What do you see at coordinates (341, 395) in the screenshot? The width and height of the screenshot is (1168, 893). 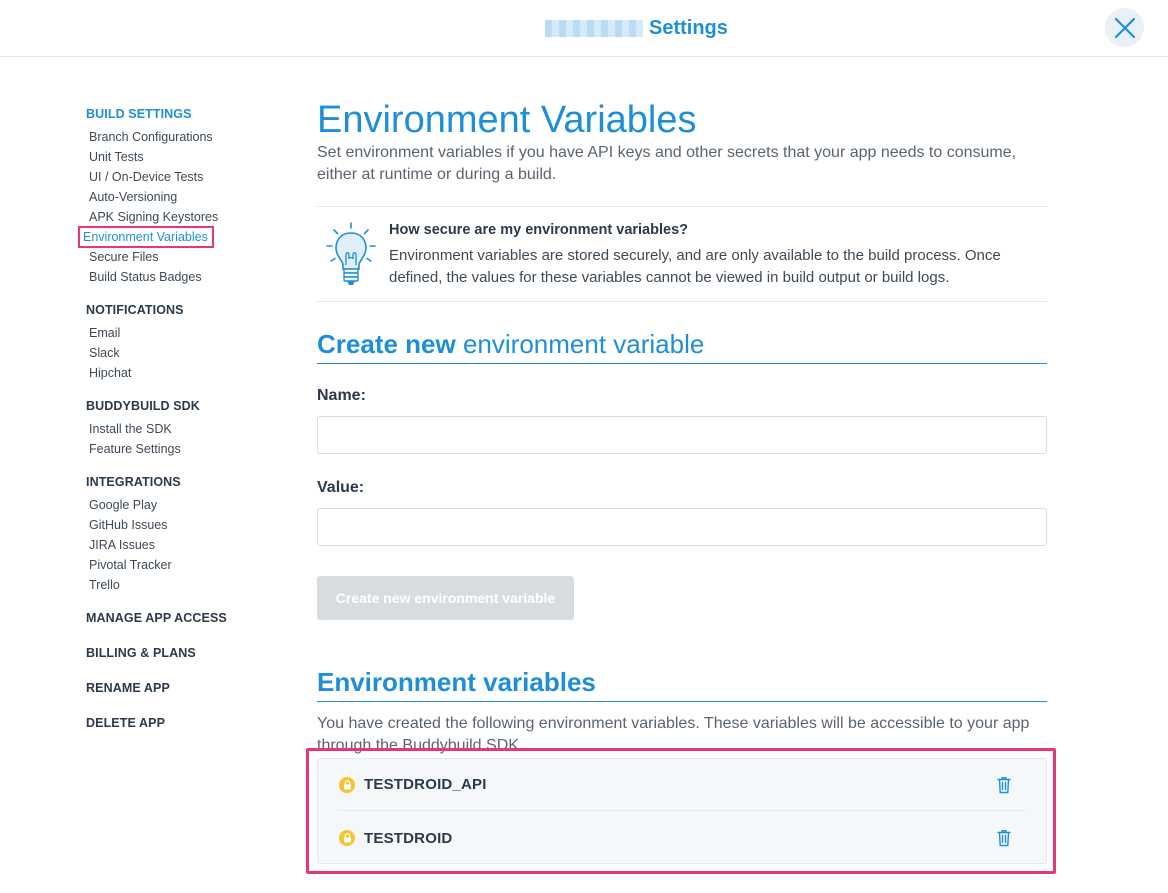 I see `name-label: Name:` at bounding box center [341, 395].